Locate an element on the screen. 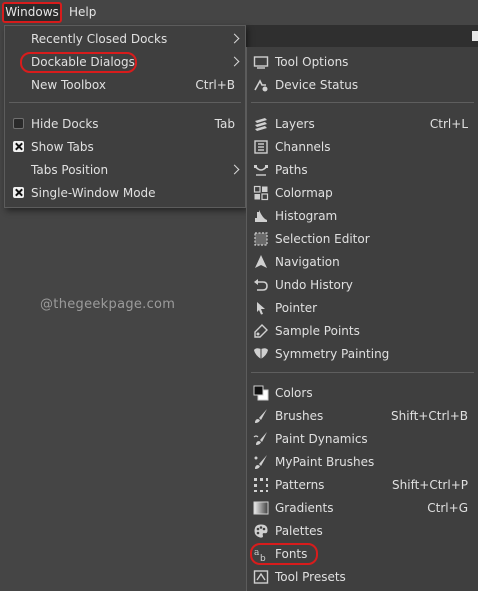 This screenshot has width=478, height=591. menu-item-label: Patterns is located at coordinates (300, 485).